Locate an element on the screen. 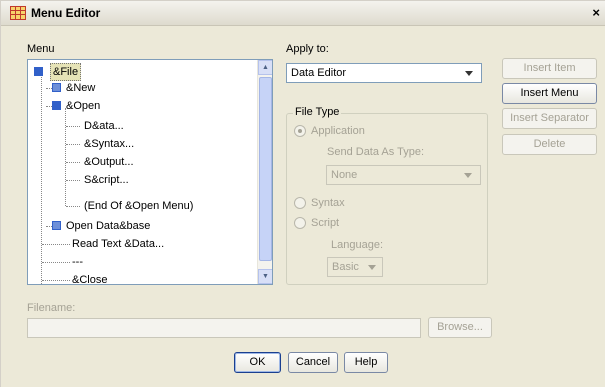  script-label: Script is located at coordinates (325, 223).